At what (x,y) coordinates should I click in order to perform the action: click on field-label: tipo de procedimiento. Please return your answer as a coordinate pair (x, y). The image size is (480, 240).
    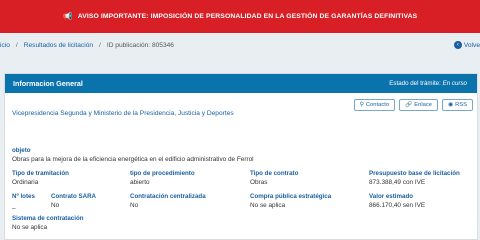
    Looking at the image, I should click on (162, 173).